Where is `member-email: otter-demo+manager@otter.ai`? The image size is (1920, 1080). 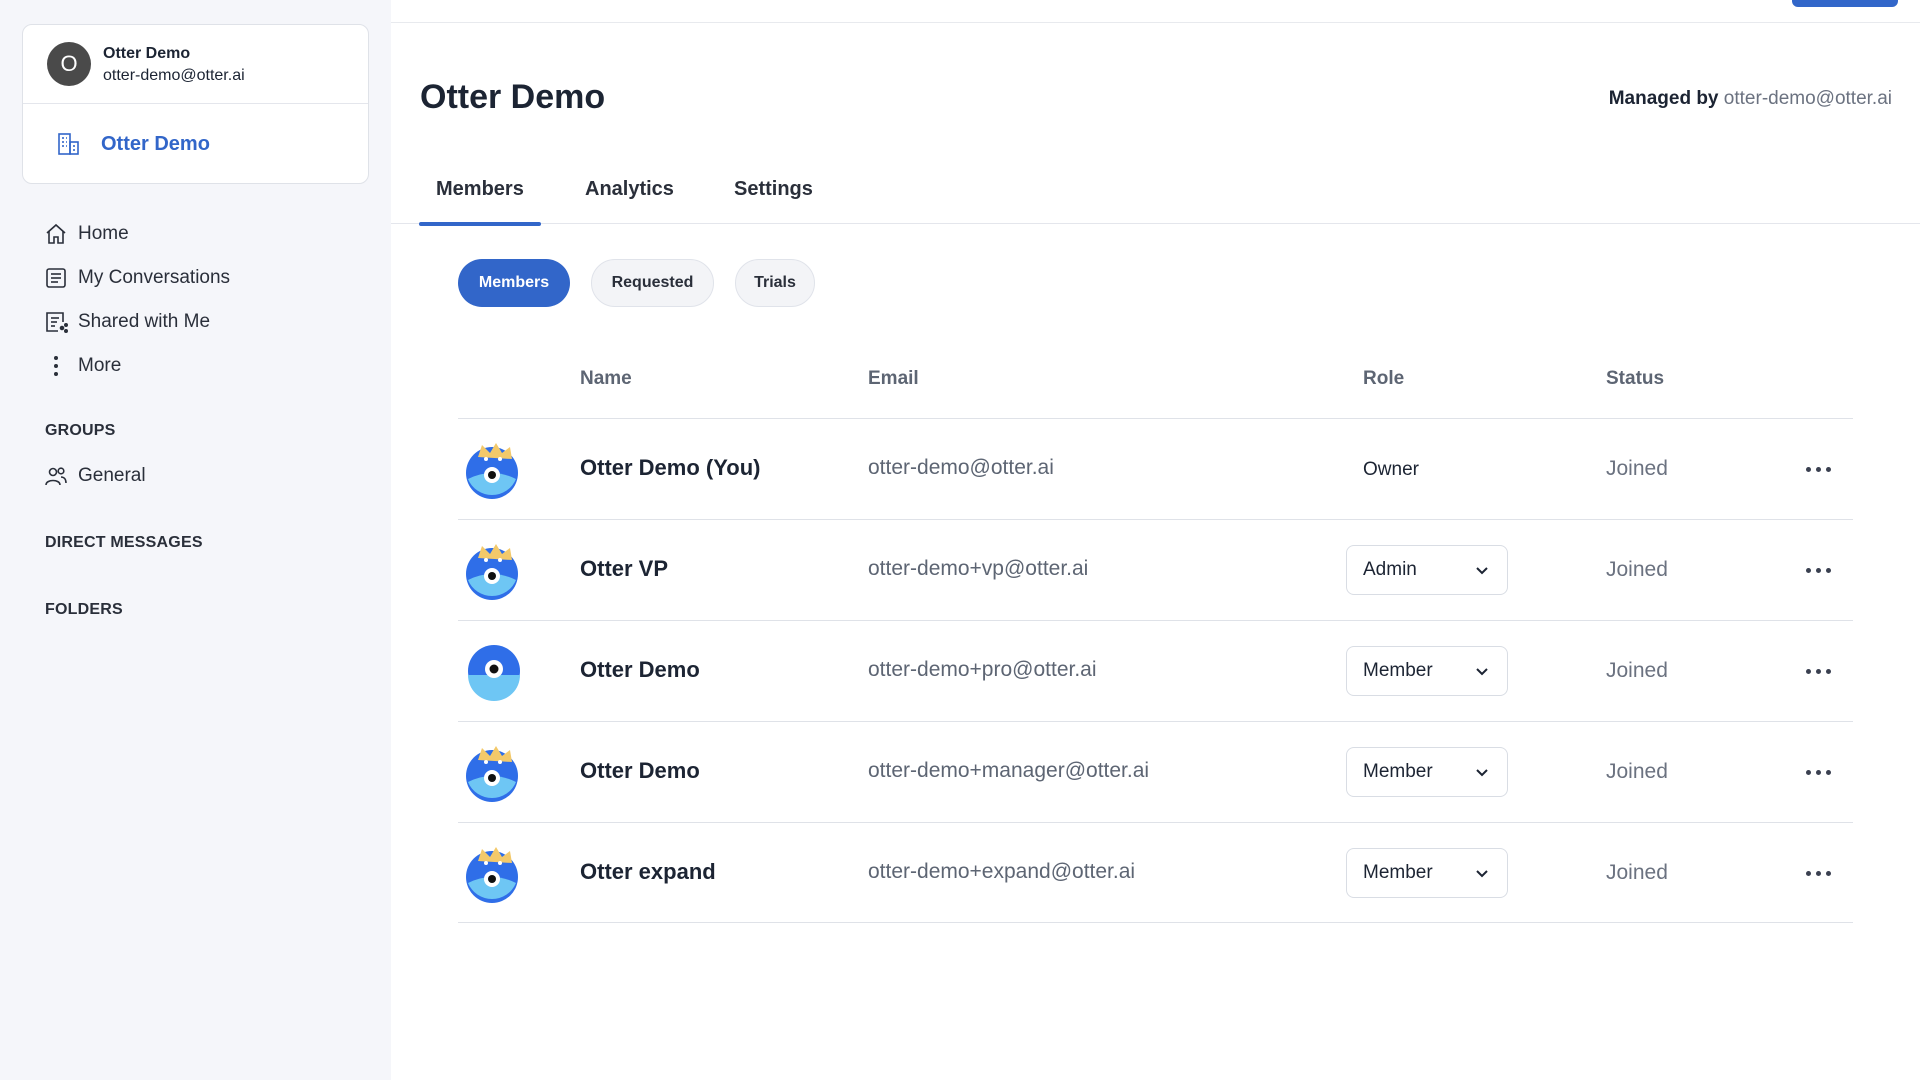 member-email: otter-demo+manager@otter.ai is located at coordinates (1009, 770).